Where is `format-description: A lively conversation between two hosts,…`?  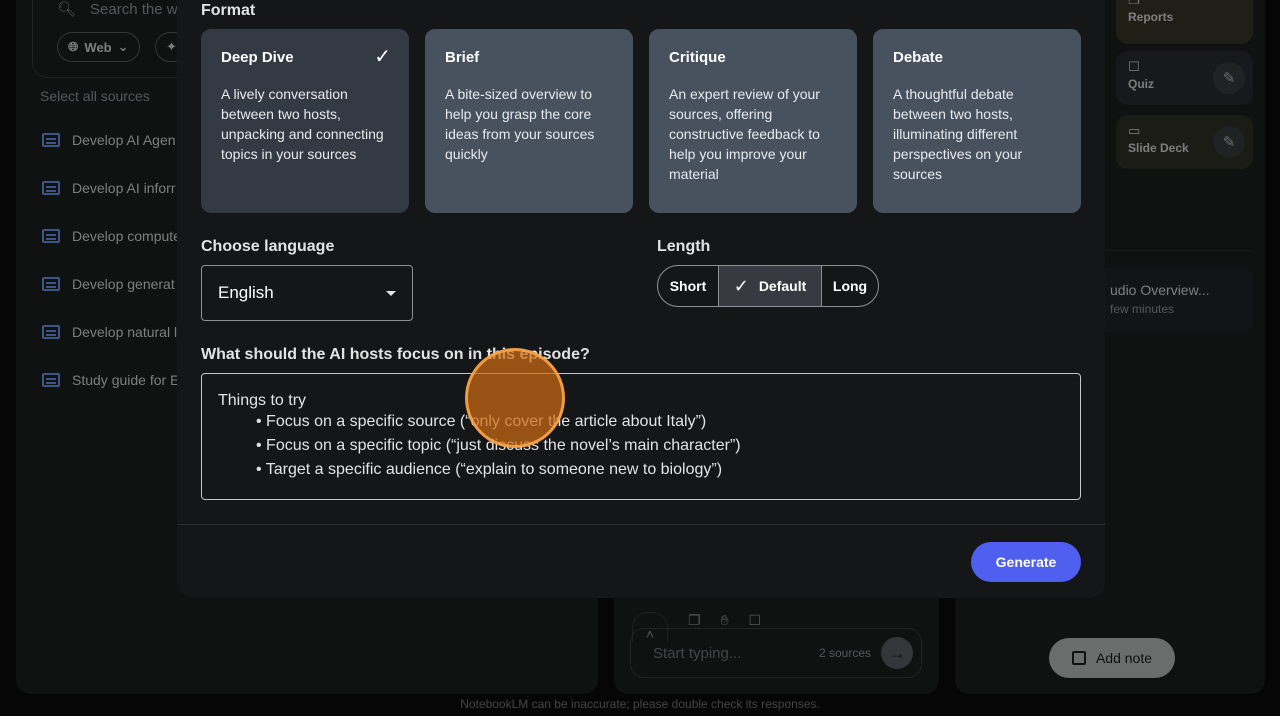
format-description: A lively conversation between two hosts,… is located at coordinates (302, 124).